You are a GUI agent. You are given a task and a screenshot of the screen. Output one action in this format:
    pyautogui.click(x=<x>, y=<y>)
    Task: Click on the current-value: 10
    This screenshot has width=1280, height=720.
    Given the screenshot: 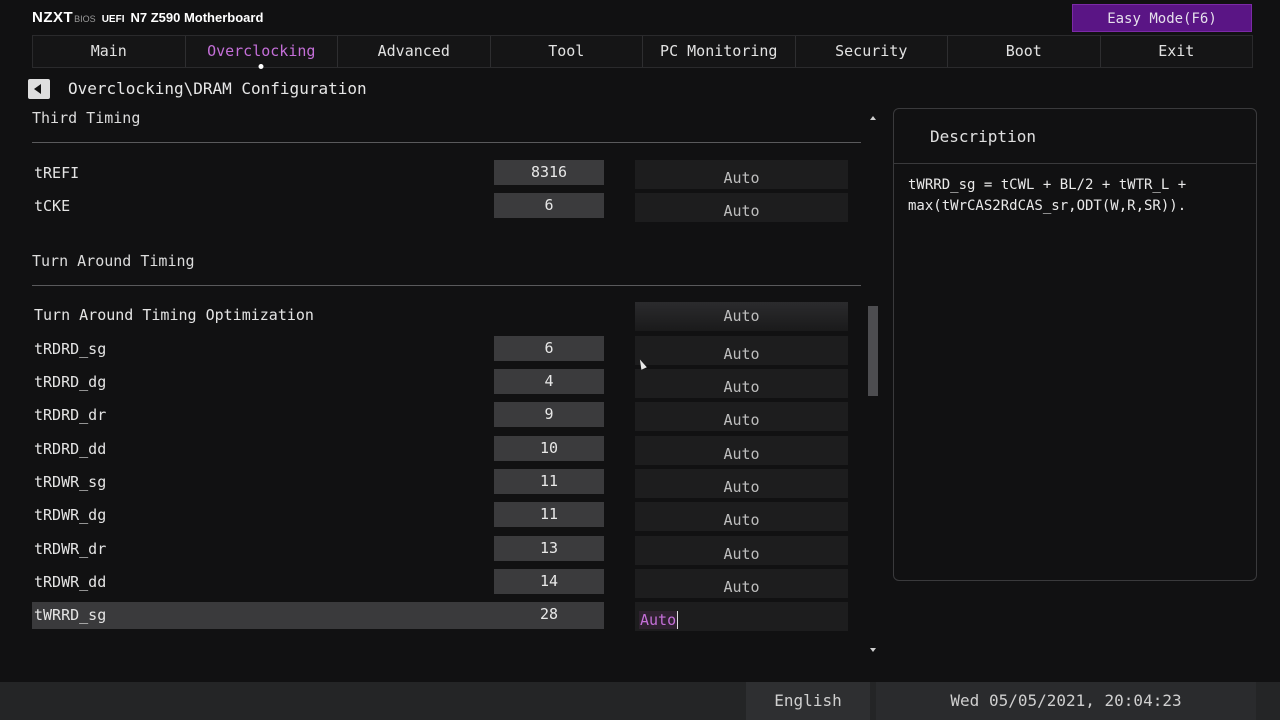 What is the action you would take?
    pyautogui.click(x=549, y=448)
    